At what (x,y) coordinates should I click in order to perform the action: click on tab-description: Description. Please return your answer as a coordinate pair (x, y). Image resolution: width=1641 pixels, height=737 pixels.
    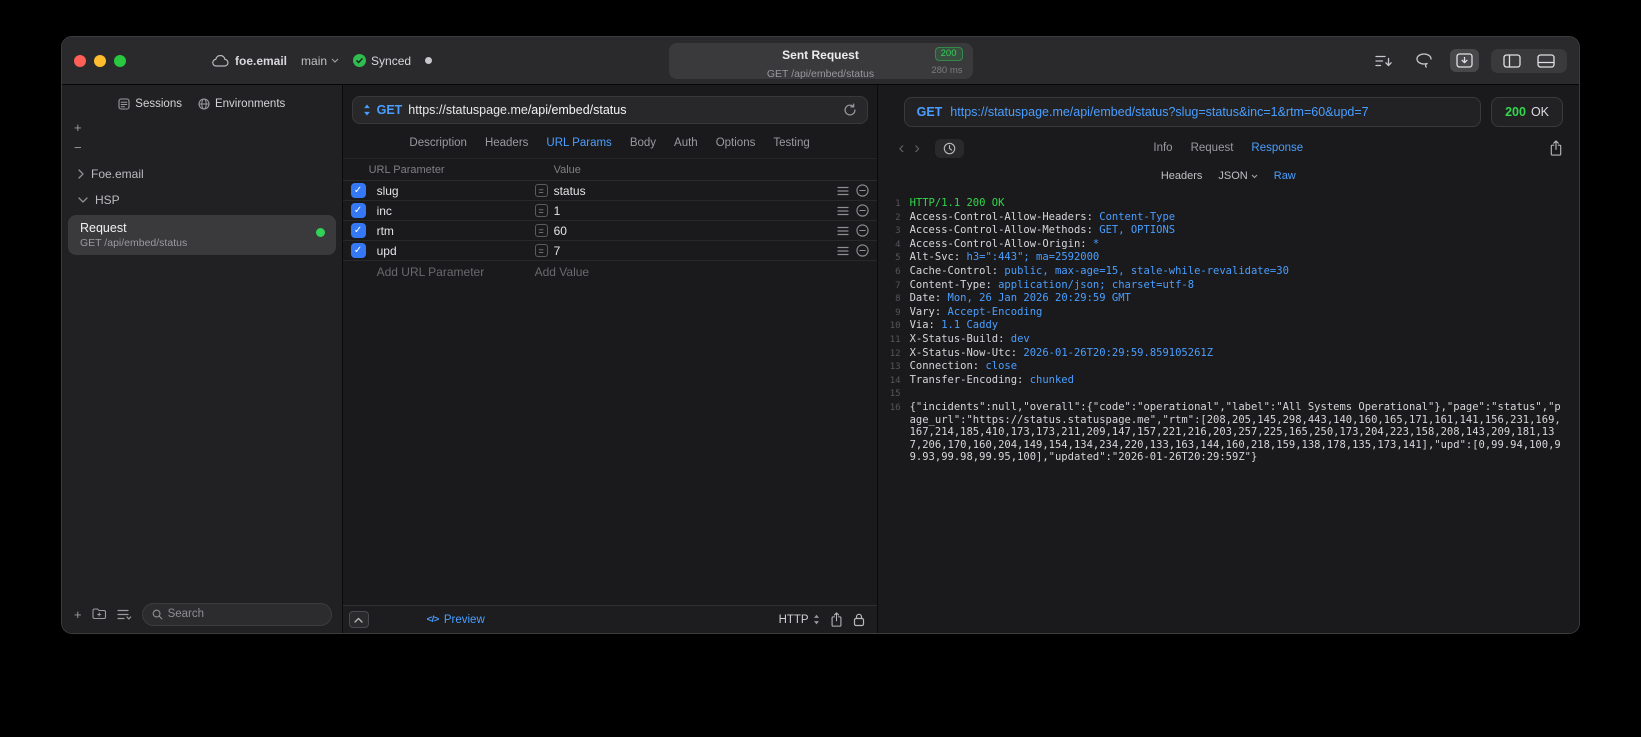
    Looking at the image, I should click on (438, 143).